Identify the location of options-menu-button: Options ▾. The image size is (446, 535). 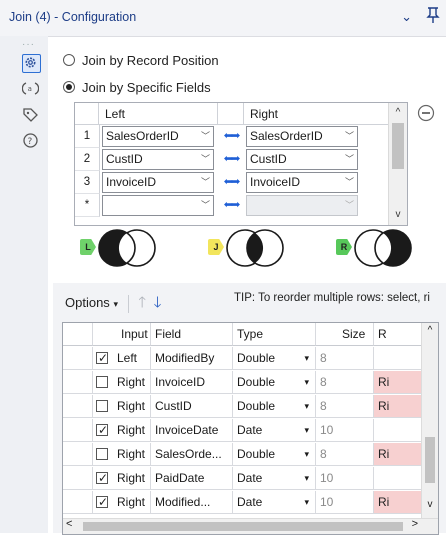
(91, 302).